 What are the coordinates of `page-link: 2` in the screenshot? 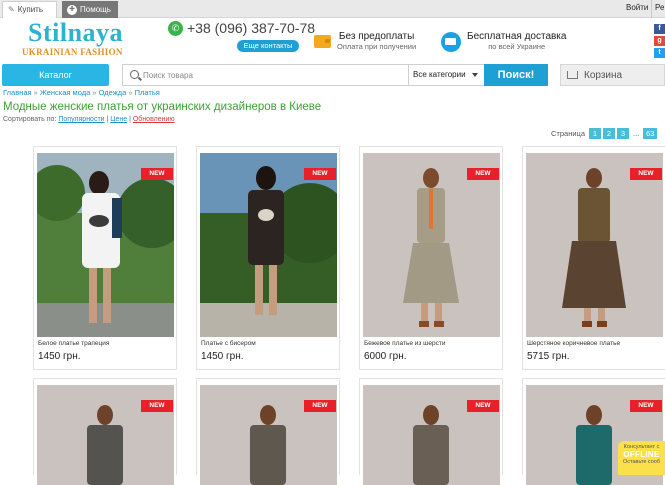 It's located at (609, 133).